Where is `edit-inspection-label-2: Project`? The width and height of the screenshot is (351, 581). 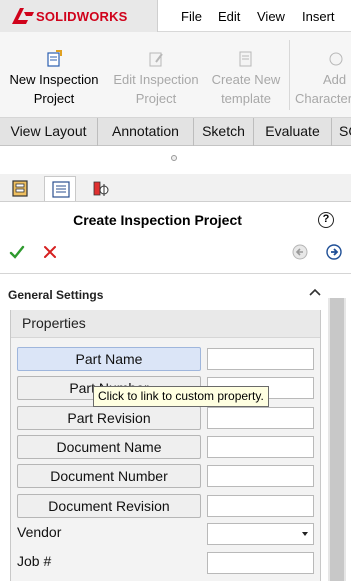 edit-inspection-label-2: Project is located at coordinates (156, 98).